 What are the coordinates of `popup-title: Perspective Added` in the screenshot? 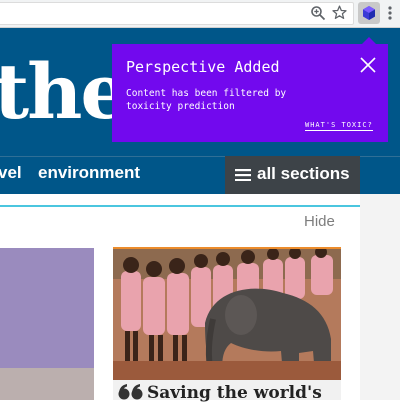 It's located at (203, 67).